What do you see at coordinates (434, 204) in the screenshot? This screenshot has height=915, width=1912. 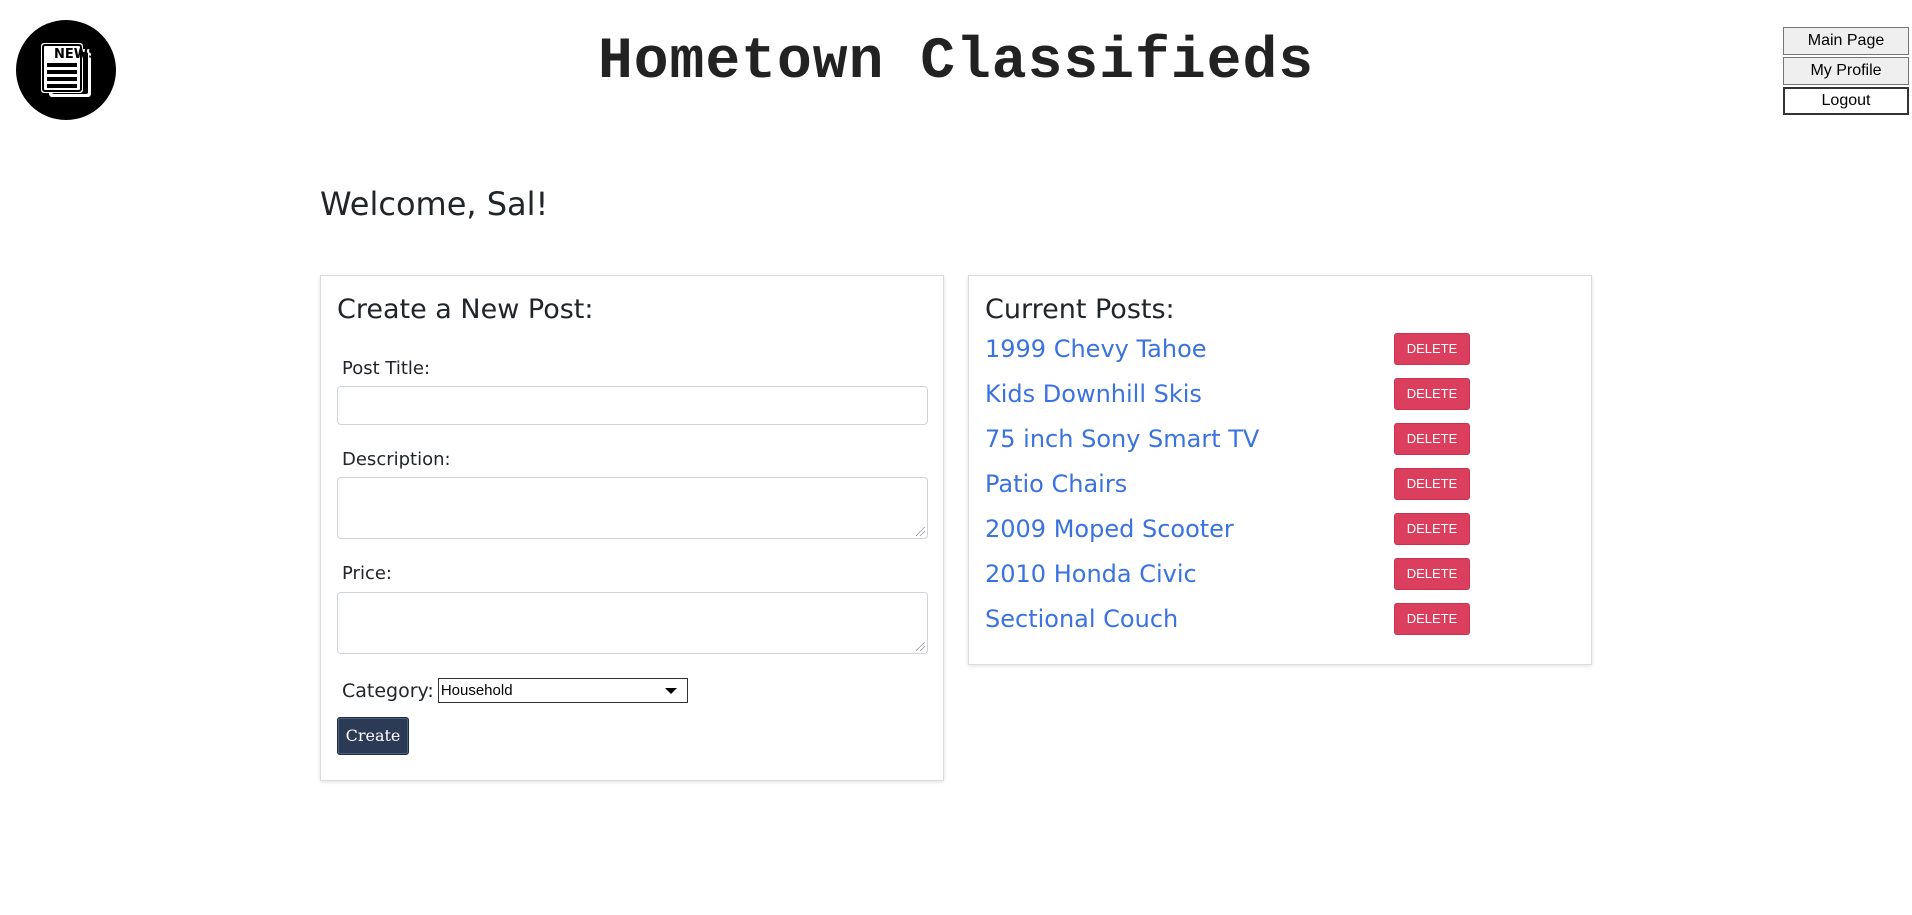 I see `welcome-heading: Welcome, Sal!` at bounding box center [434, 204].